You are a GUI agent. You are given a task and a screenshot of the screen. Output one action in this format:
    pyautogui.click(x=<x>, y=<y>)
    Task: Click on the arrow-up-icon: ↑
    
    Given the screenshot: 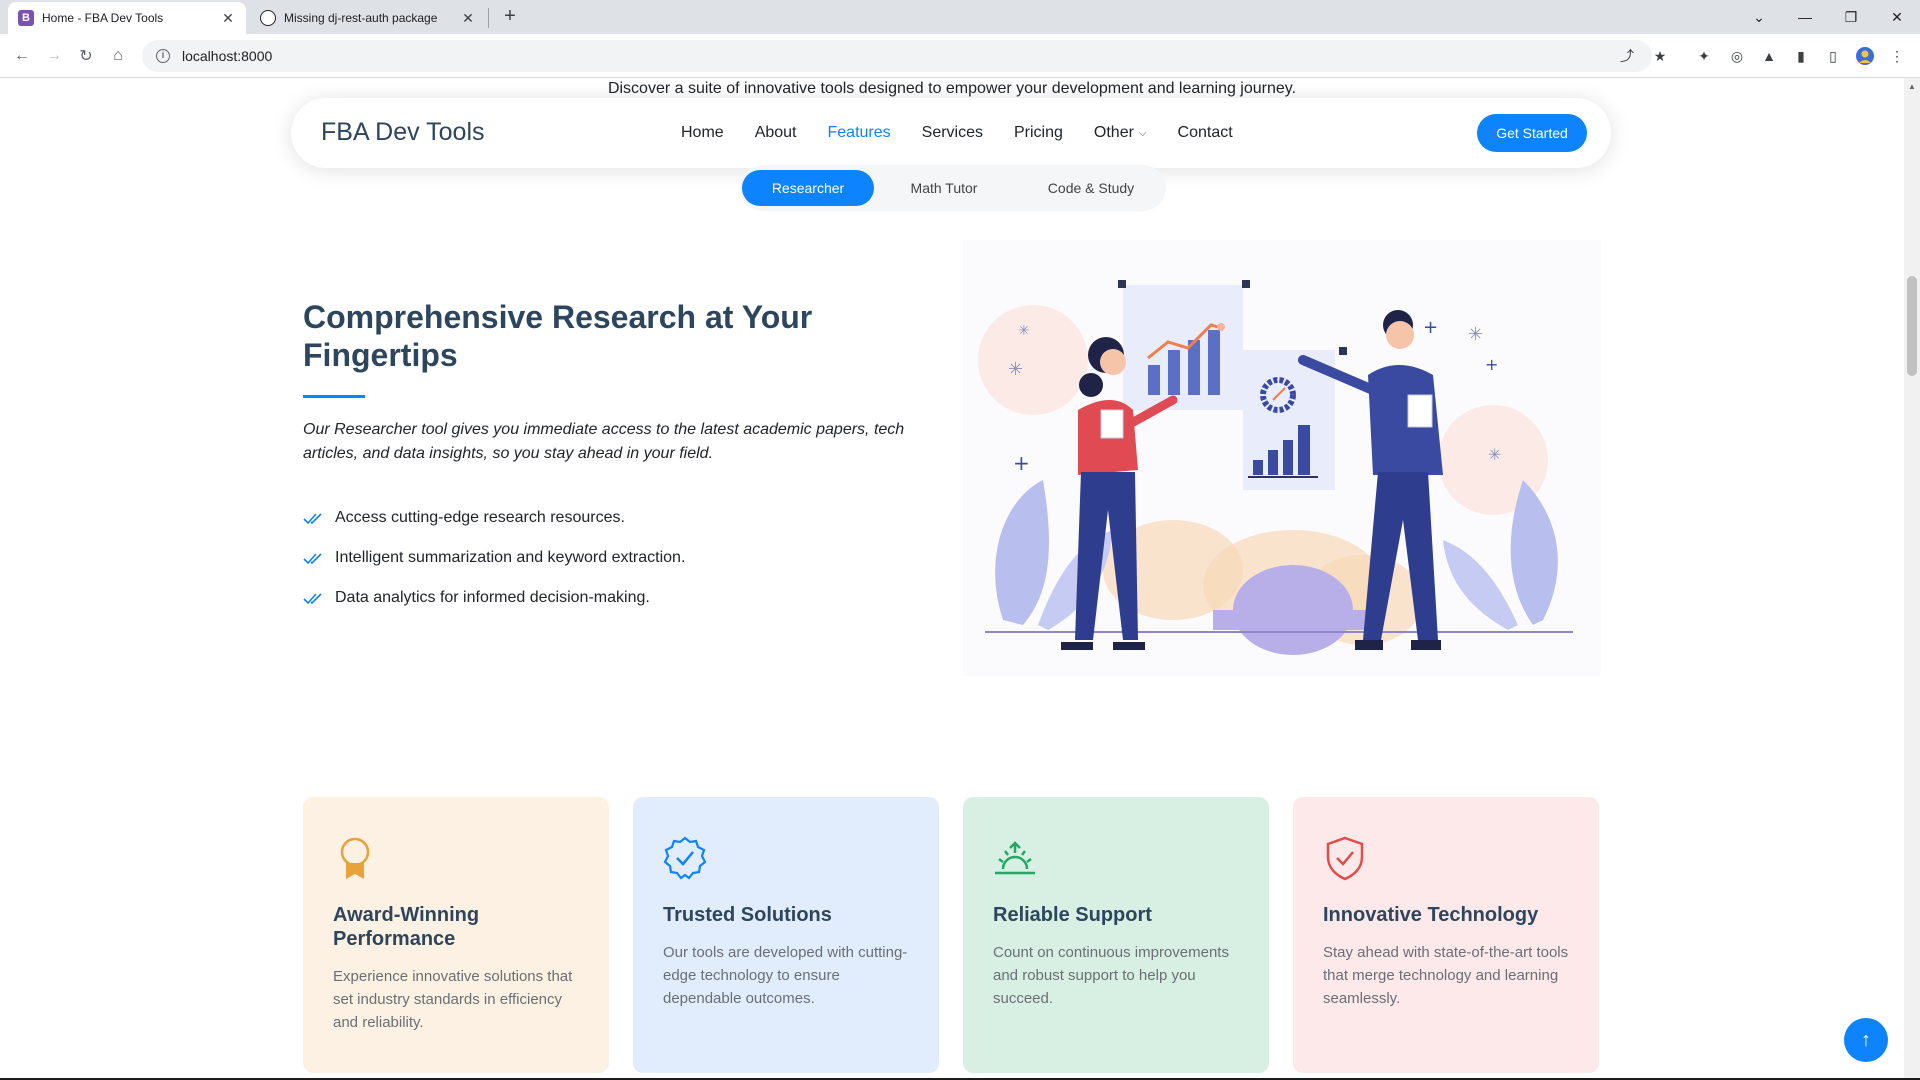 What is the action you would take?
    pyautogui.click(x=1866, y=1039)
    